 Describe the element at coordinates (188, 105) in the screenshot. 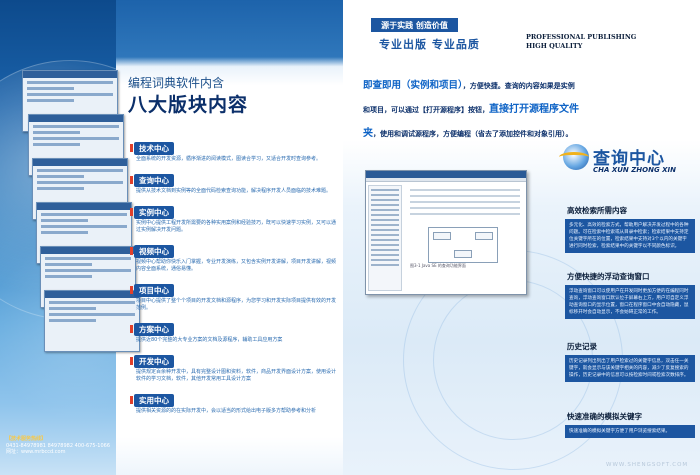

I see `headline-title: 八大版块内容` at that location.